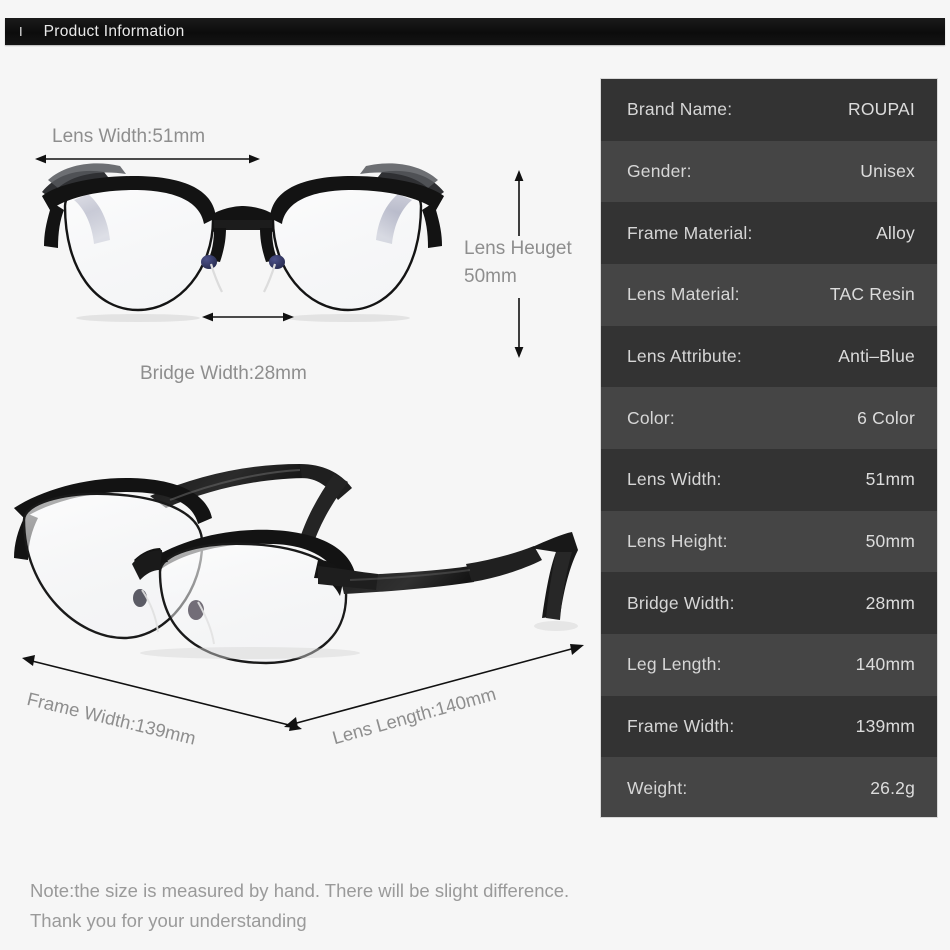 The width and height of the screenshot is (950, 950). Describe the element at coordinates (168, 920) in the screenshot. I see `footer-note-line2: Thank you for your understanding` at that location.